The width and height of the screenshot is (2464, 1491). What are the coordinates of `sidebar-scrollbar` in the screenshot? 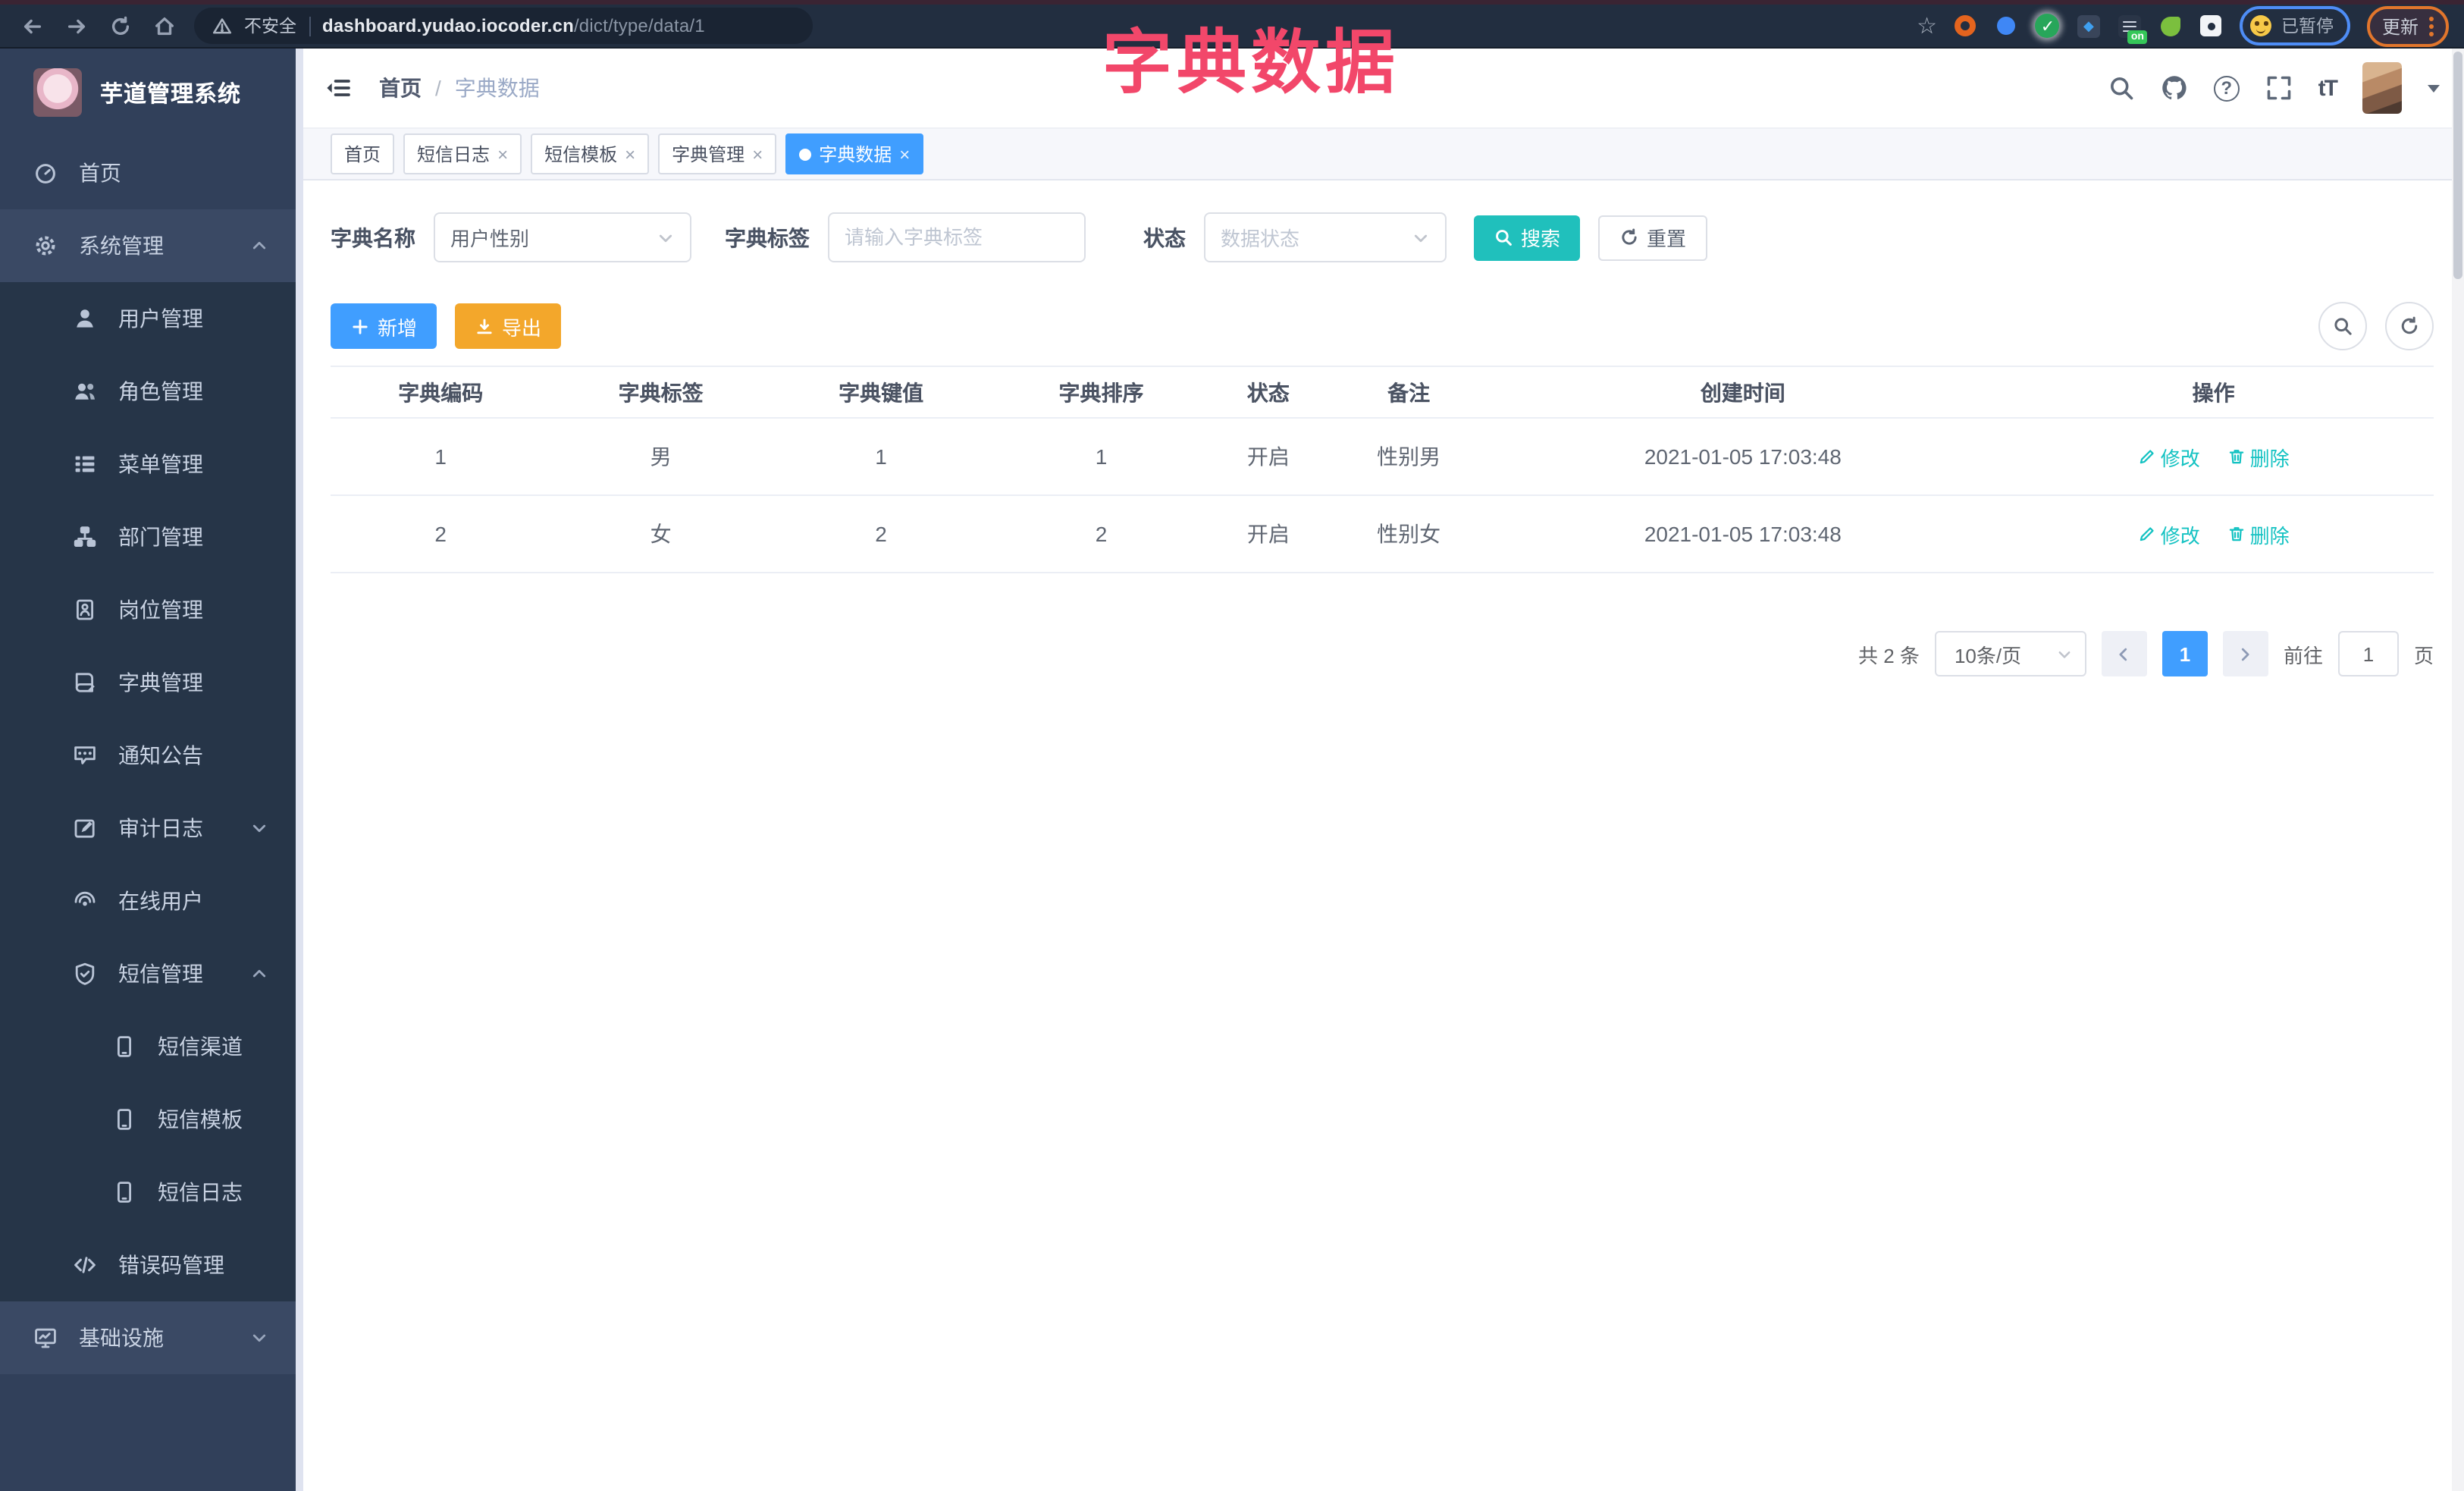 It's located at (299, 770).